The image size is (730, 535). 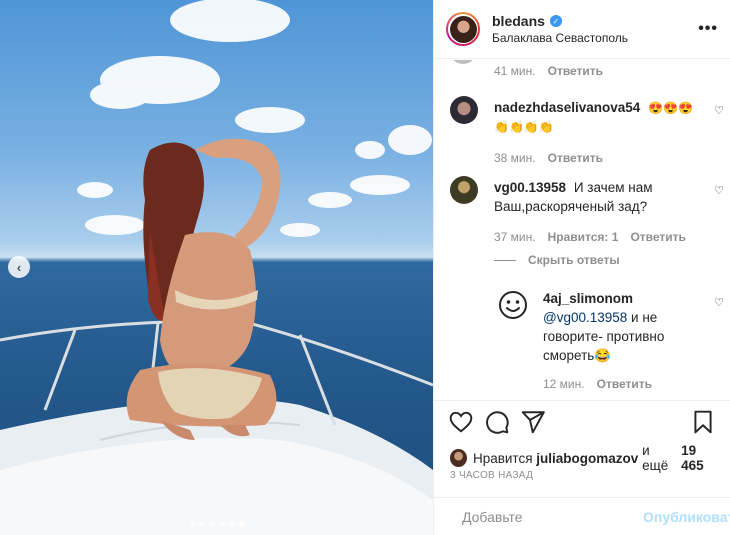 I want to click on reply-mention: @vg00.13958, so click(x=585, y=317).